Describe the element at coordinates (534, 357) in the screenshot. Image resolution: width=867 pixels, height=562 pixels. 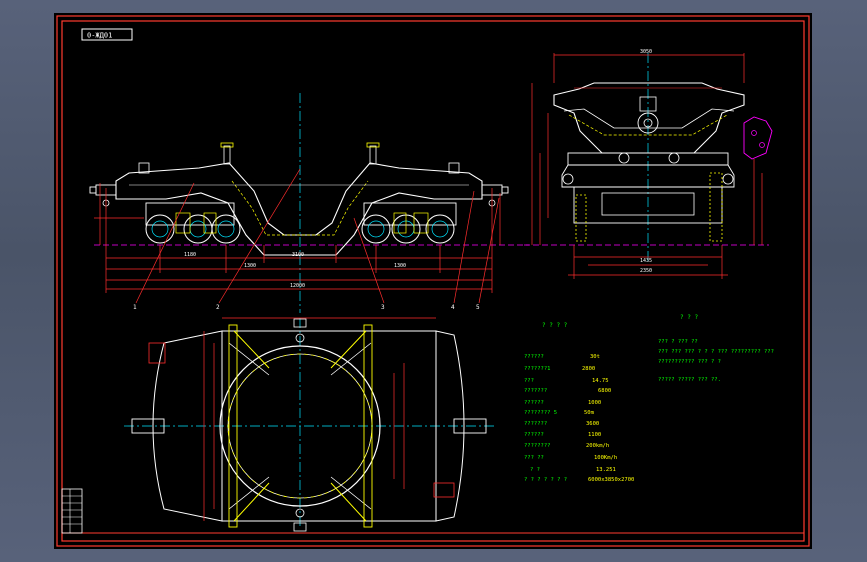
I see `spec-label-0: ??????` at that location.